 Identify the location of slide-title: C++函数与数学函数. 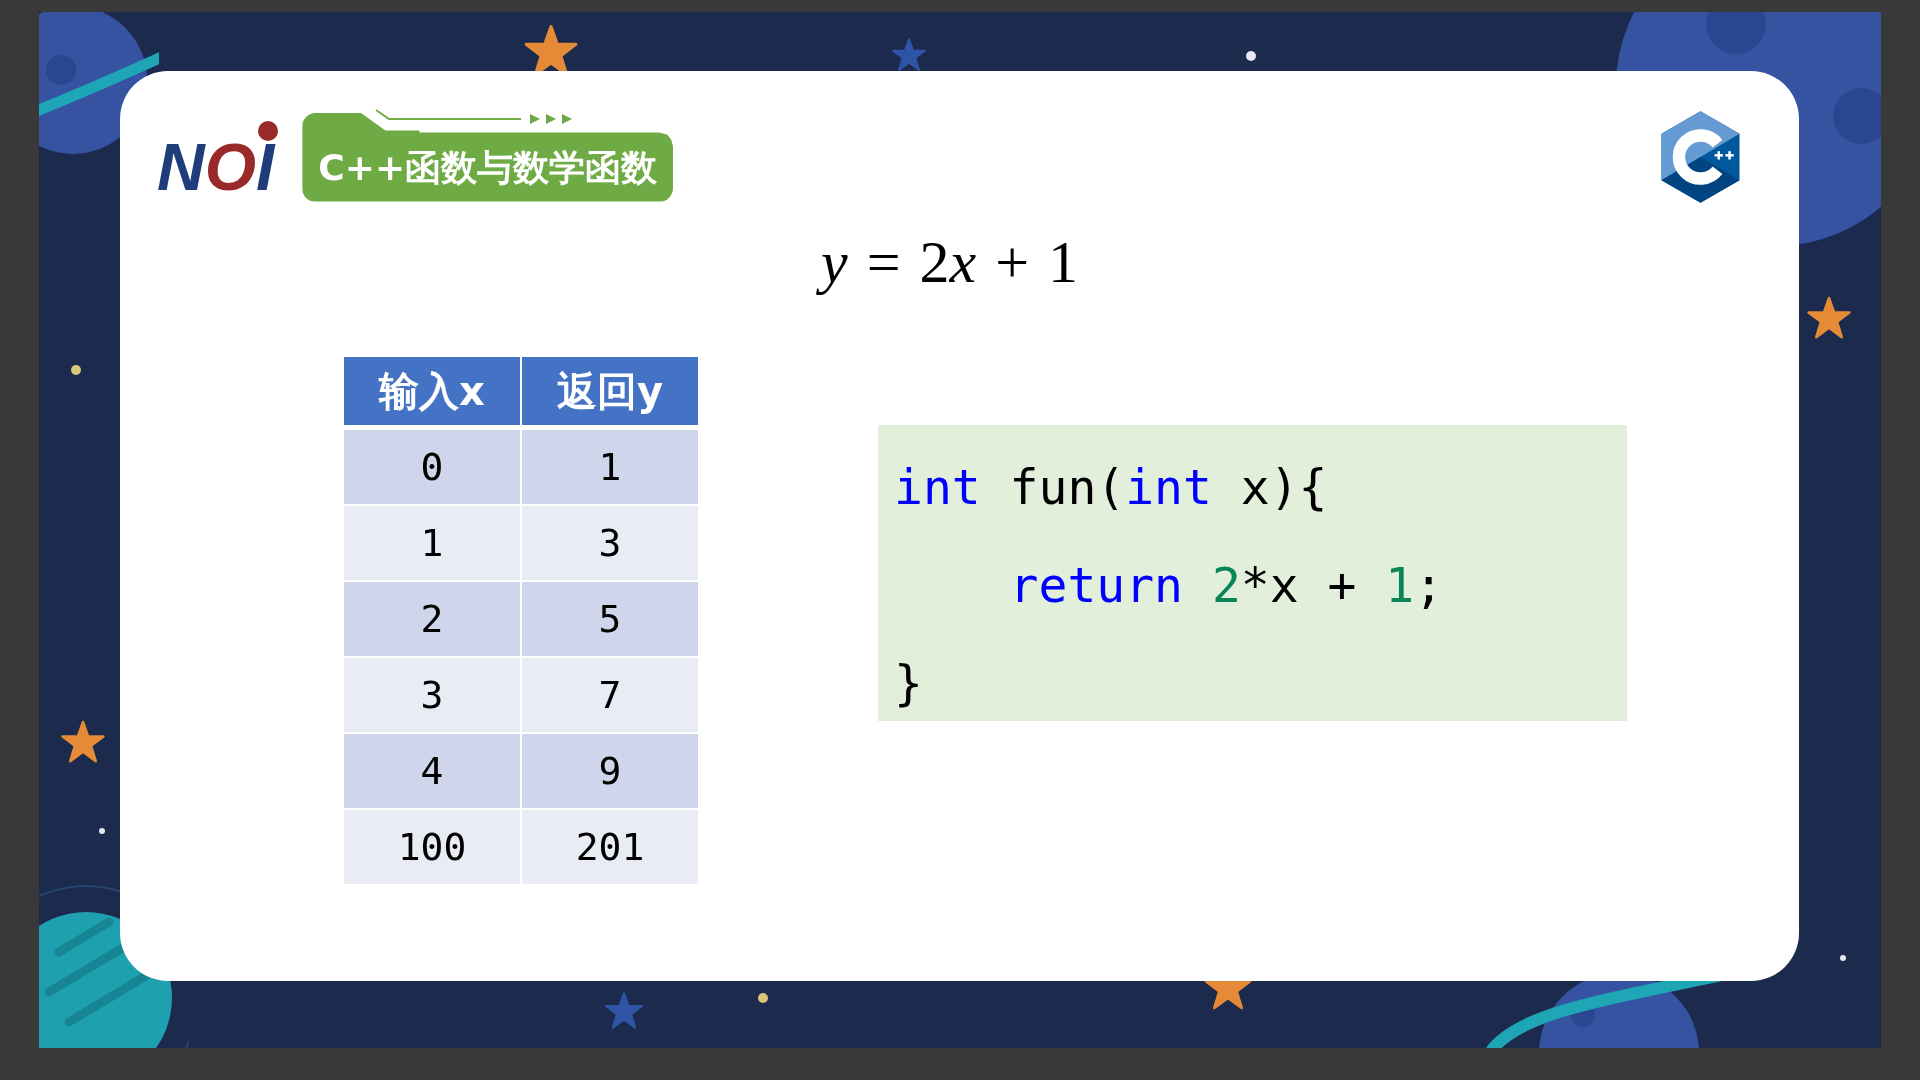
(488, 157).